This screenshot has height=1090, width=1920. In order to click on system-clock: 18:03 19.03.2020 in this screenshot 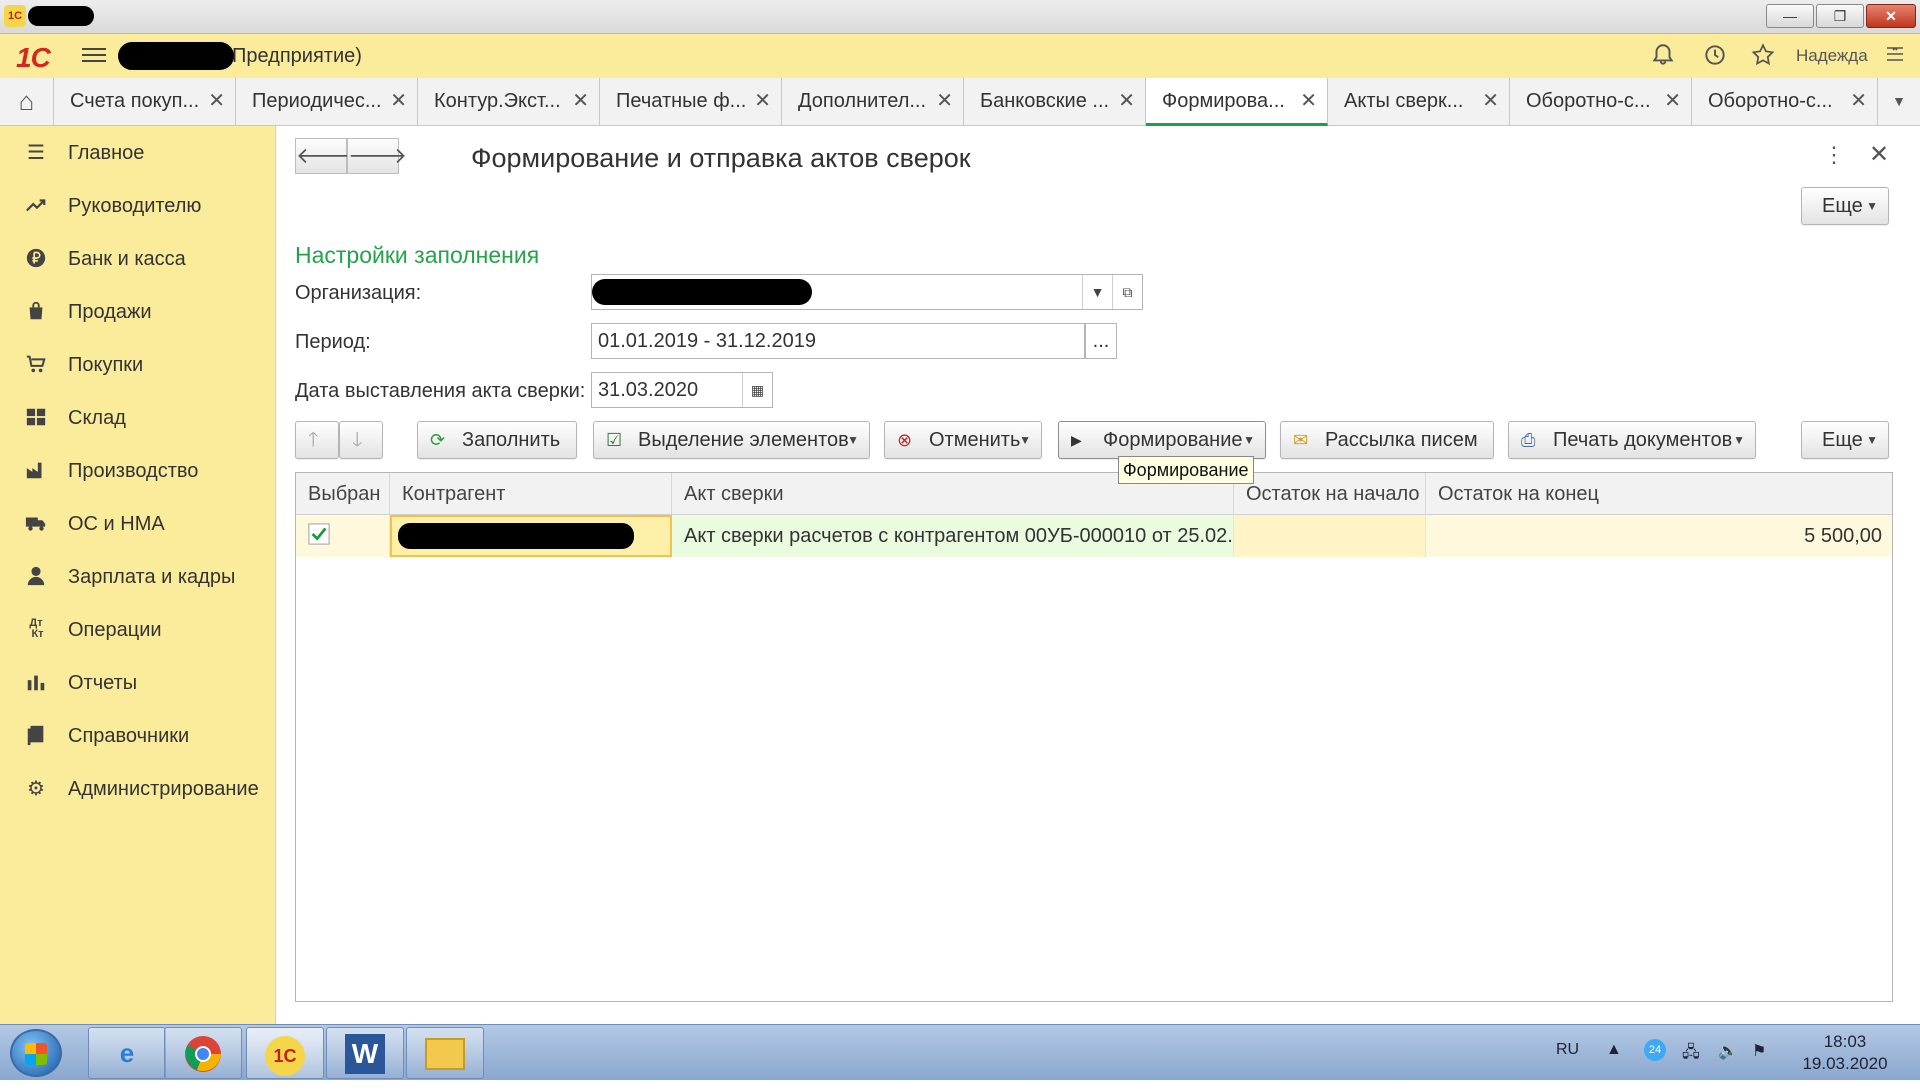, I will do `click(1845, 1053)`.